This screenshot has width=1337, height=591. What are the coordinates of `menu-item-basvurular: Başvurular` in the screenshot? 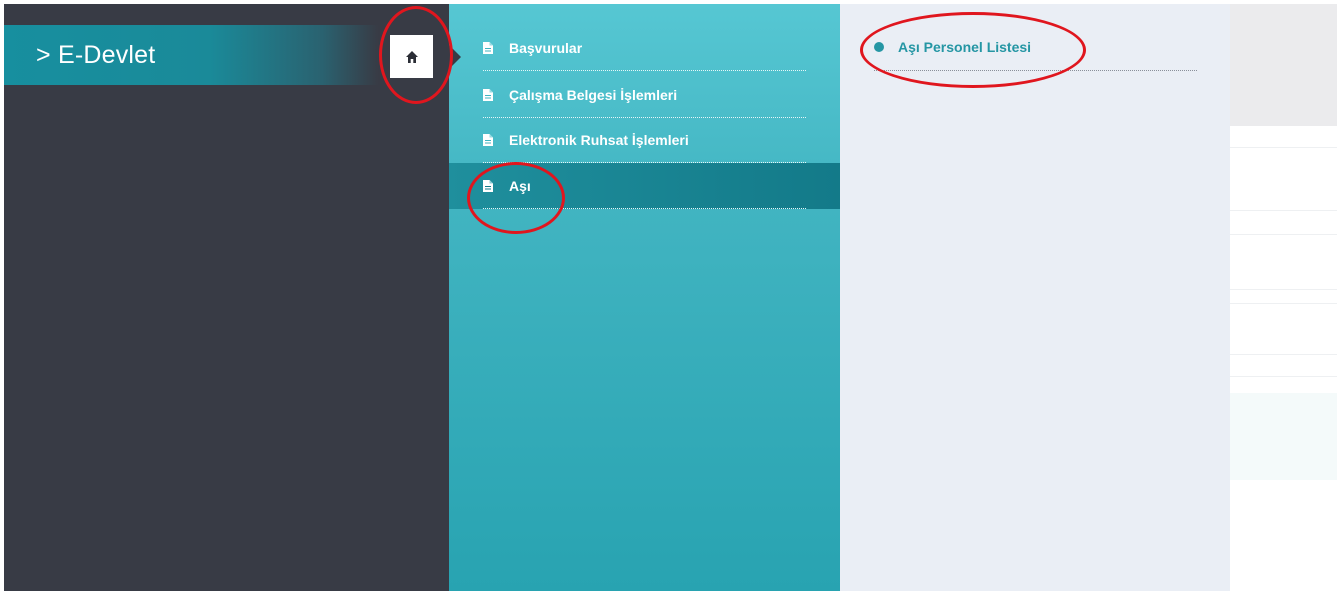 It's located at (644, 48).